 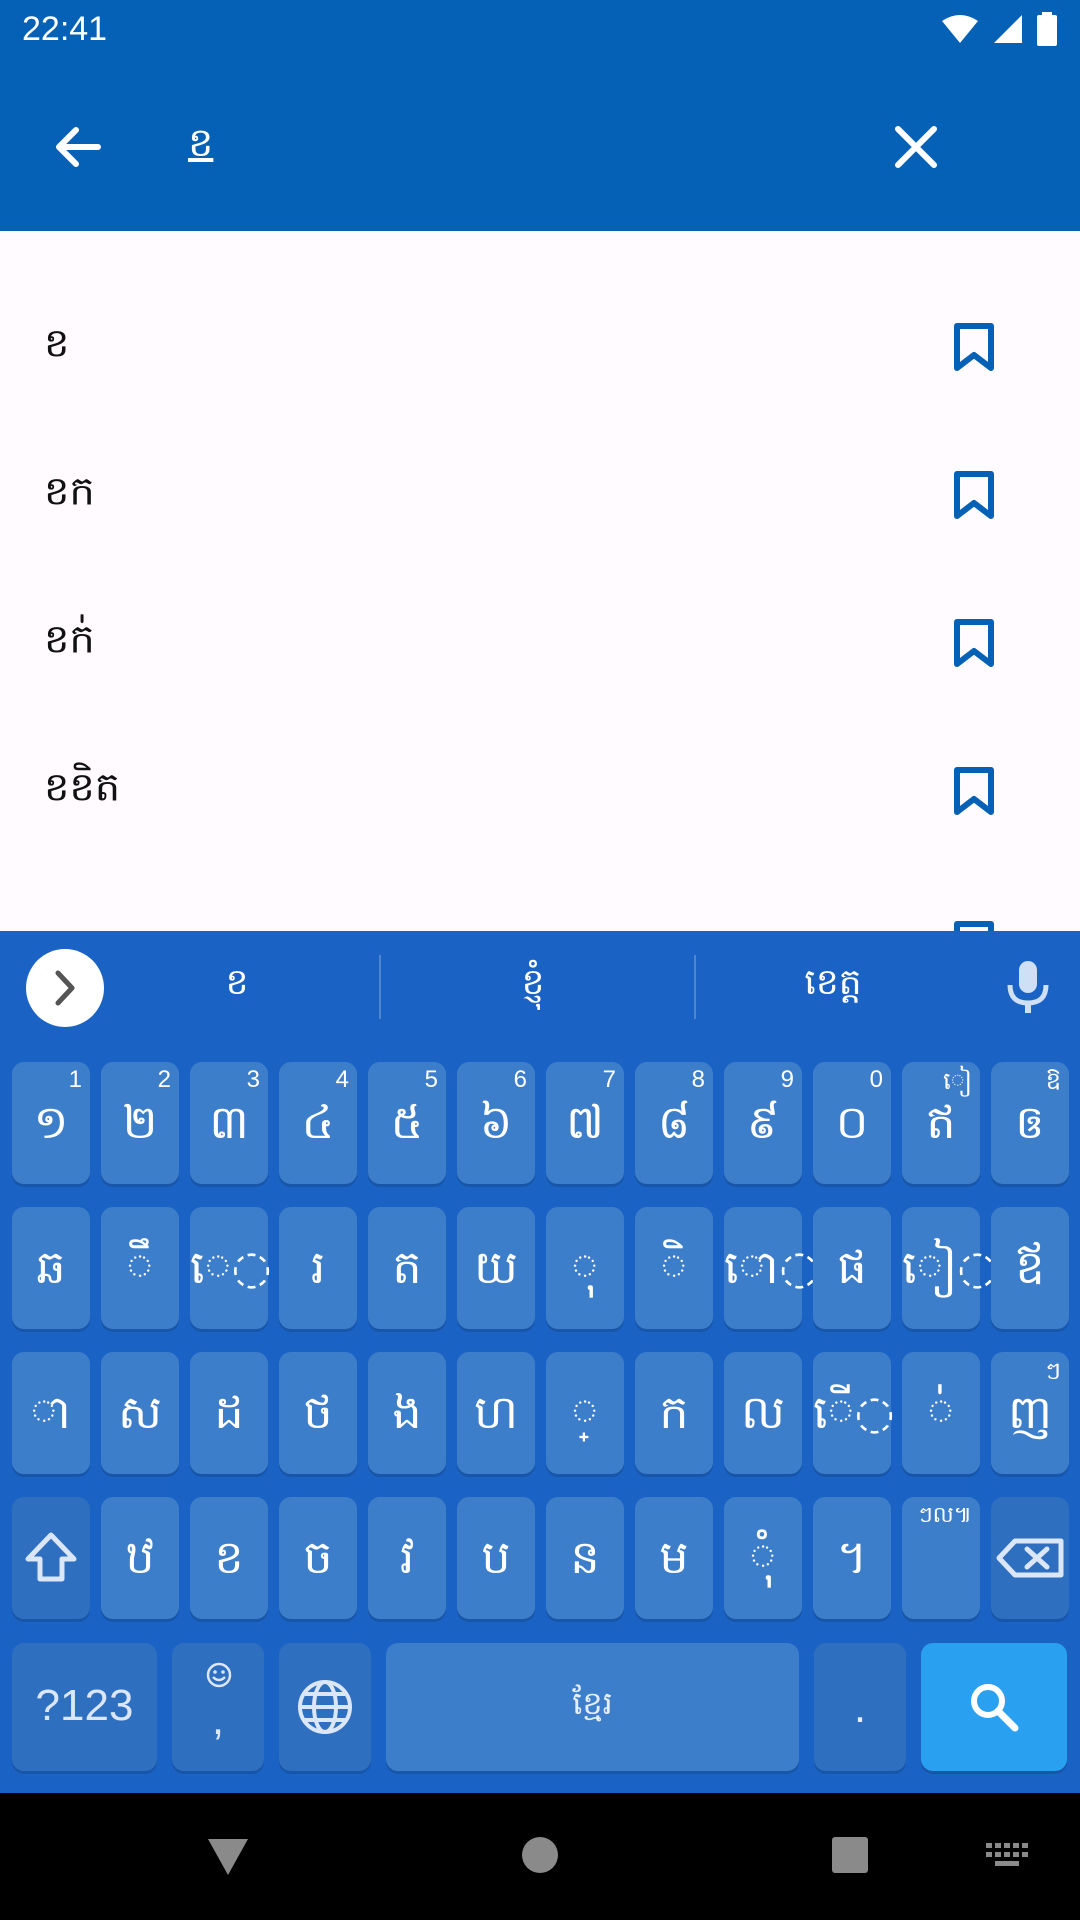 I want to click on period-key: ., so click(x=860, y=1707).